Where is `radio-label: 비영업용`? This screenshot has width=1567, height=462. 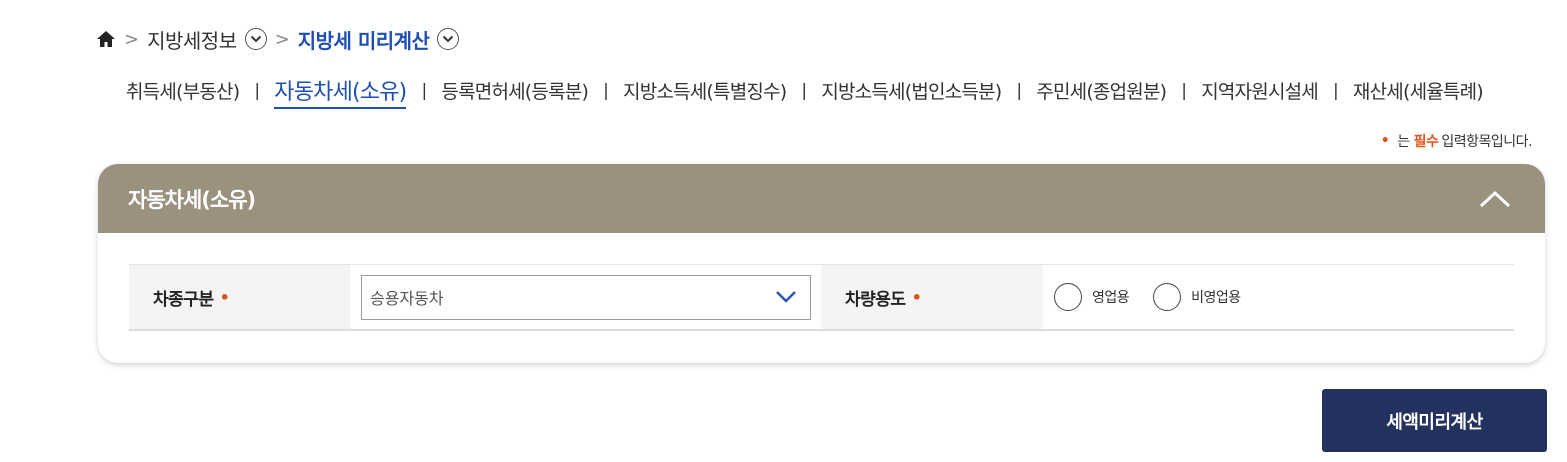
radio-label: 비영업용 is located at coordinates (1216, 298).